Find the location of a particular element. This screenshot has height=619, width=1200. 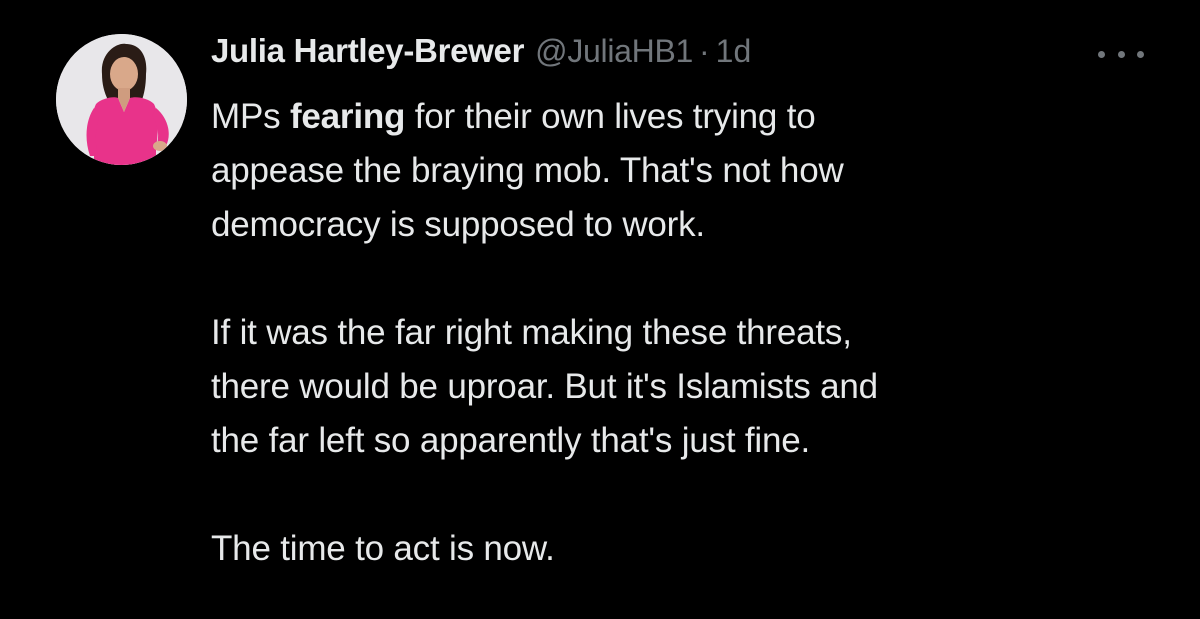

author-handle: @JuliaHB1 is located at coordinates (614, 51).